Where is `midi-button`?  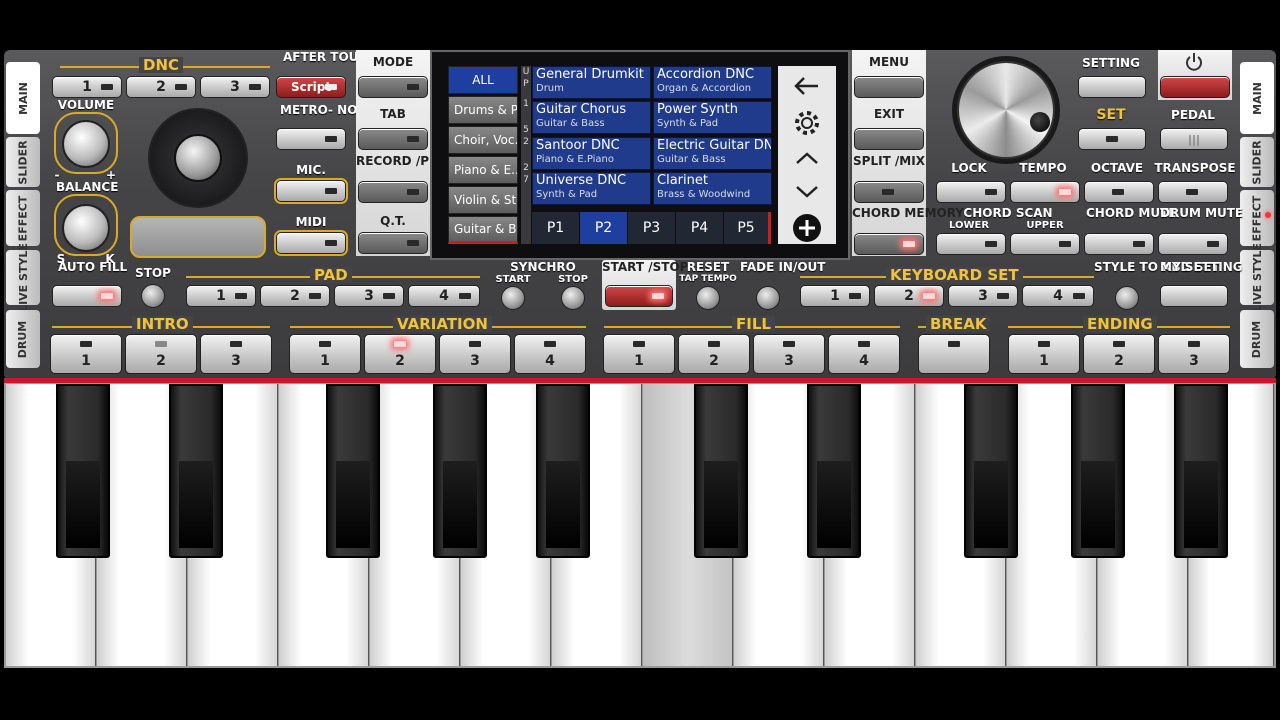 midi-button is located at coordinates (311, 243).